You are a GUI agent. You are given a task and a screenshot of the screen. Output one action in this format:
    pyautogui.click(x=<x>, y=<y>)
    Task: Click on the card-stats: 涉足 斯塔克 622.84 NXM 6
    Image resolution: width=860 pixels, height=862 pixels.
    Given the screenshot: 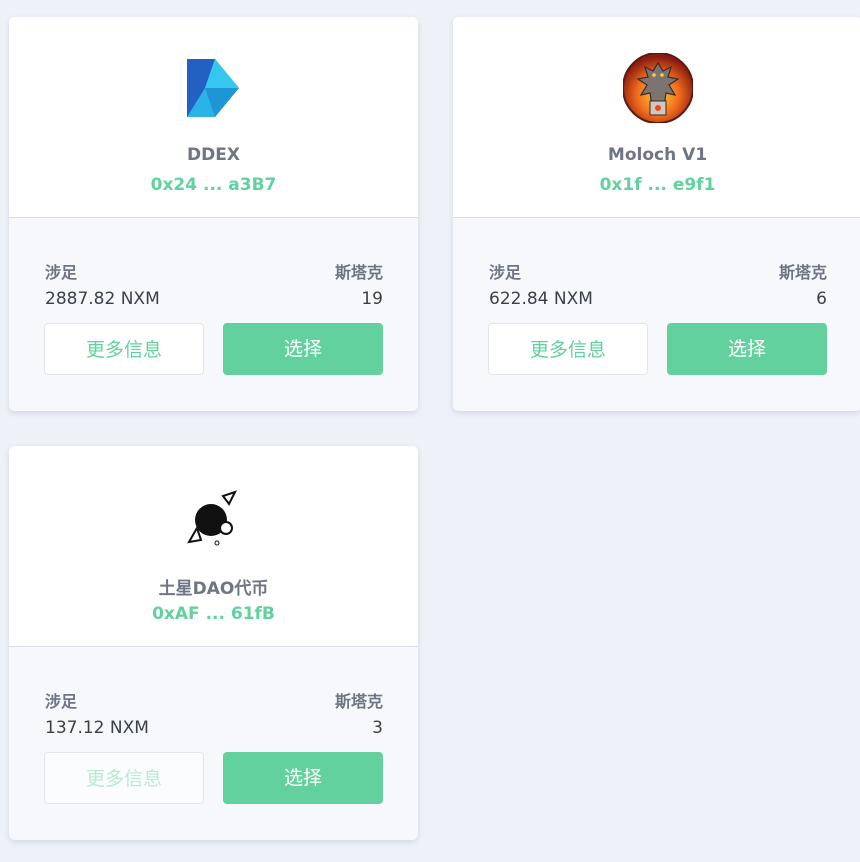 What is the action you would take?
    pyautogui.click(x=658, y=289)
    